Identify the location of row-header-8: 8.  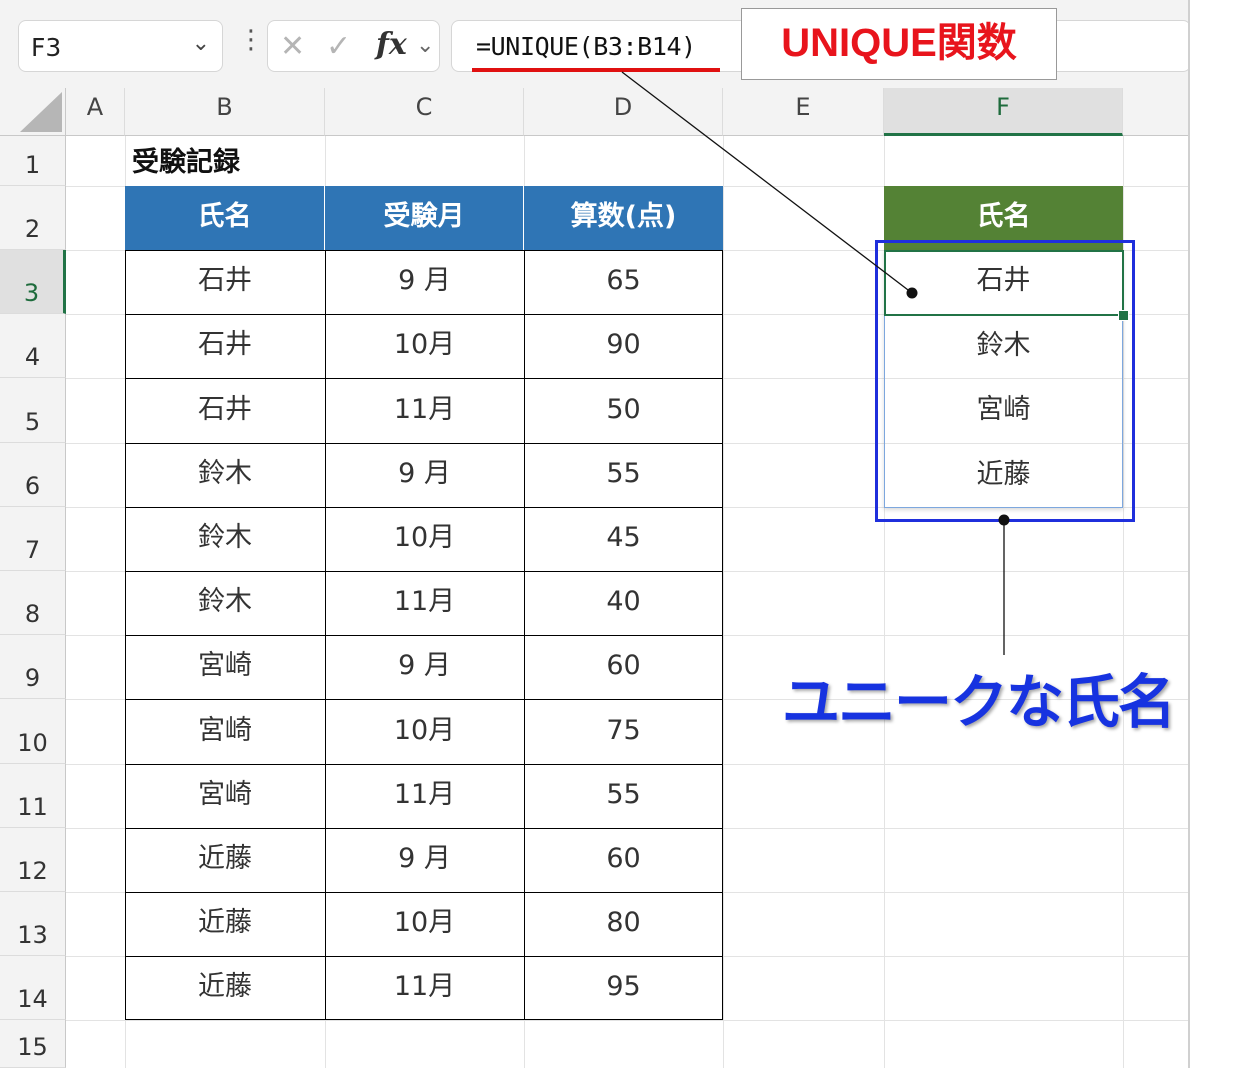
(33, 603).